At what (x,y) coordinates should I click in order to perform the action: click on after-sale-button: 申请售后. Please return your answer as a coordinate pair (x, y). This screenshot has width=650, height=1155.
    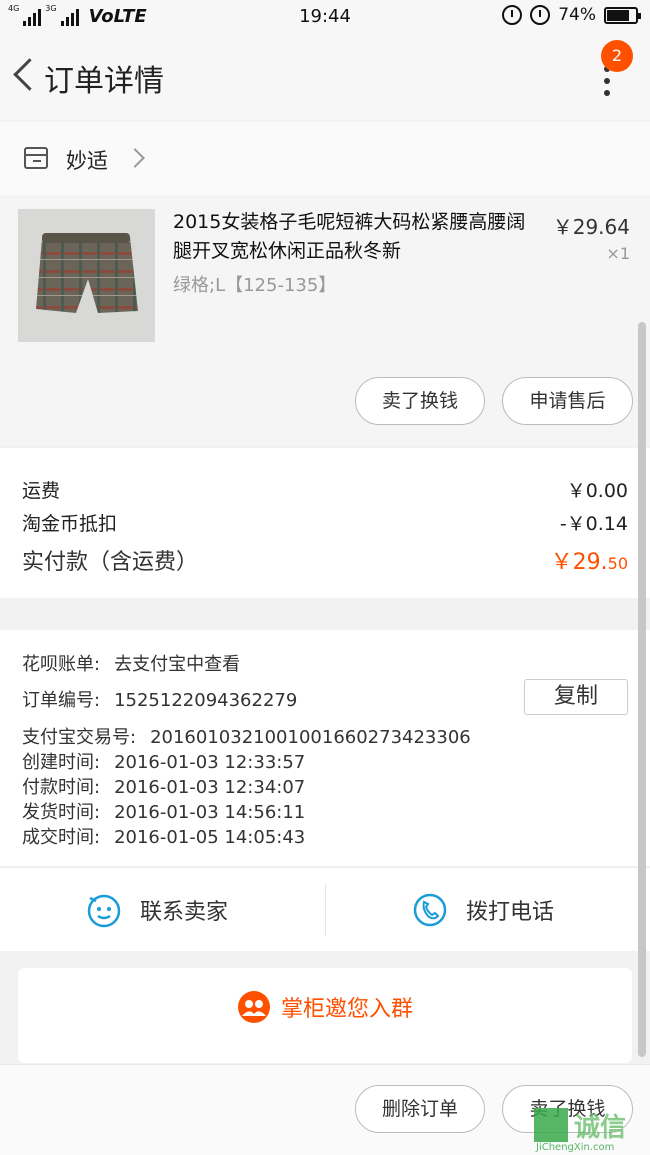
    Looking at the image, I should click on (567, 401).